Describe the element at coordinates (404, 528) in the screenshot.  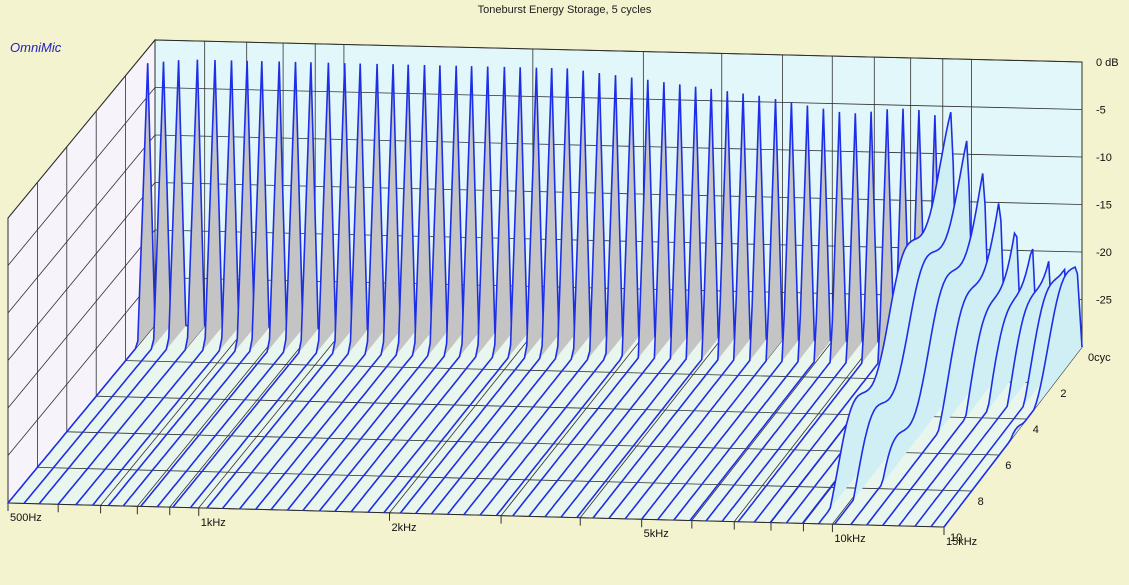
I see `freq-tick-label: 2kHz` at that location.